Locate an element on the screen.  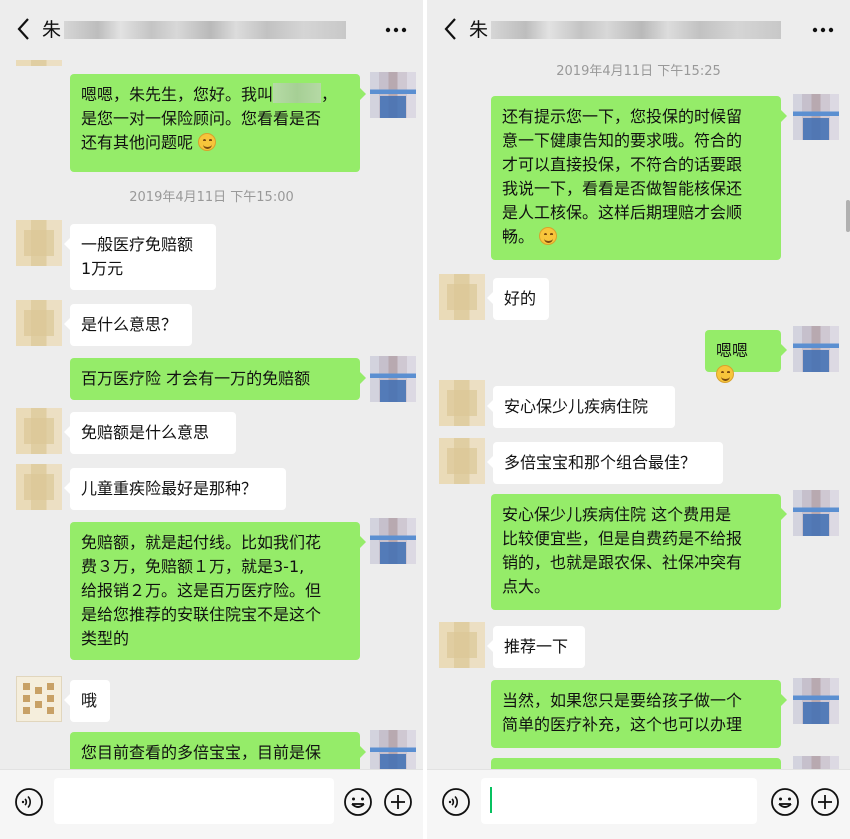
message-text: 儿童重疾险最好是那种？ is located at coordinates (169, 488).